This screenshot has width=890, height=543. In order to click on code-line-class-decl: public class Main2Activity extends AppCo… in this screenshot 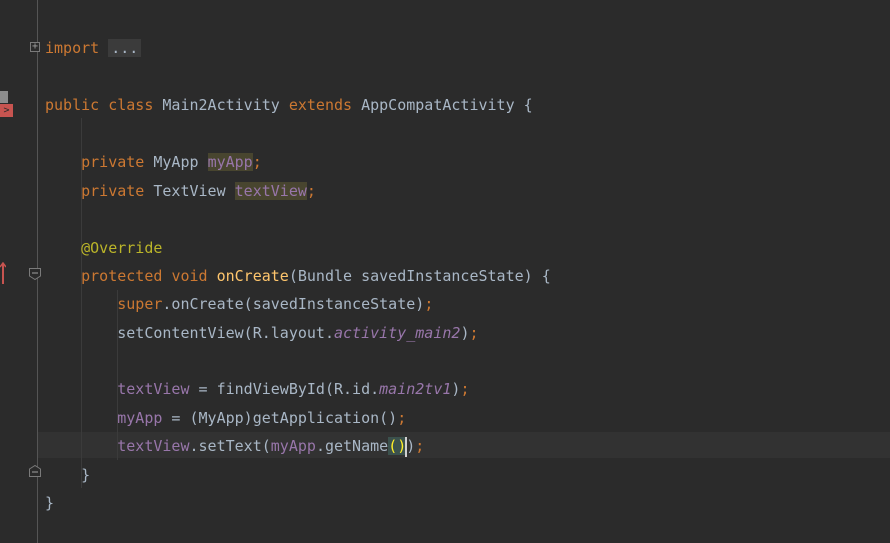, I will do `click(289, 105)`.